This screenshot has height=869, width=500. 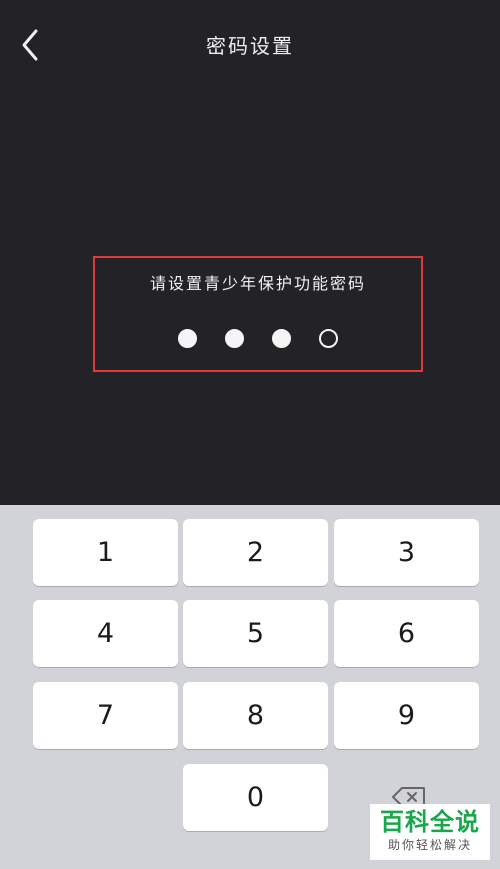 What do you see at coordinates (255, 715) in the screenshot?
I see `key-8: 8` at bounding box center [255, 715].